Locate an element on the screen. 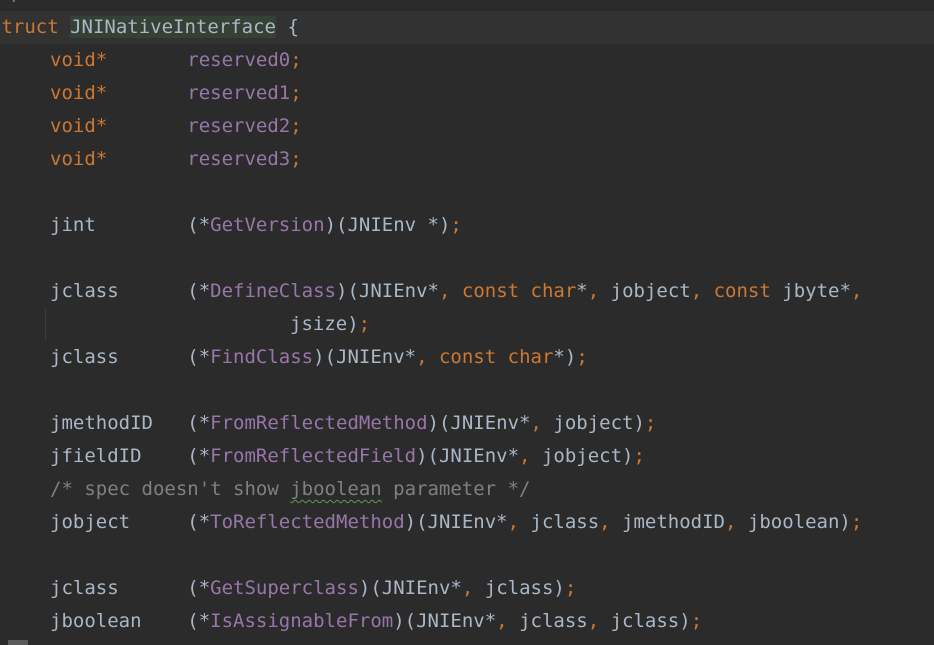 The height and width of the screenshot is (645, 934). fn-find-class: FindClass is located at coordinates (262, 357).